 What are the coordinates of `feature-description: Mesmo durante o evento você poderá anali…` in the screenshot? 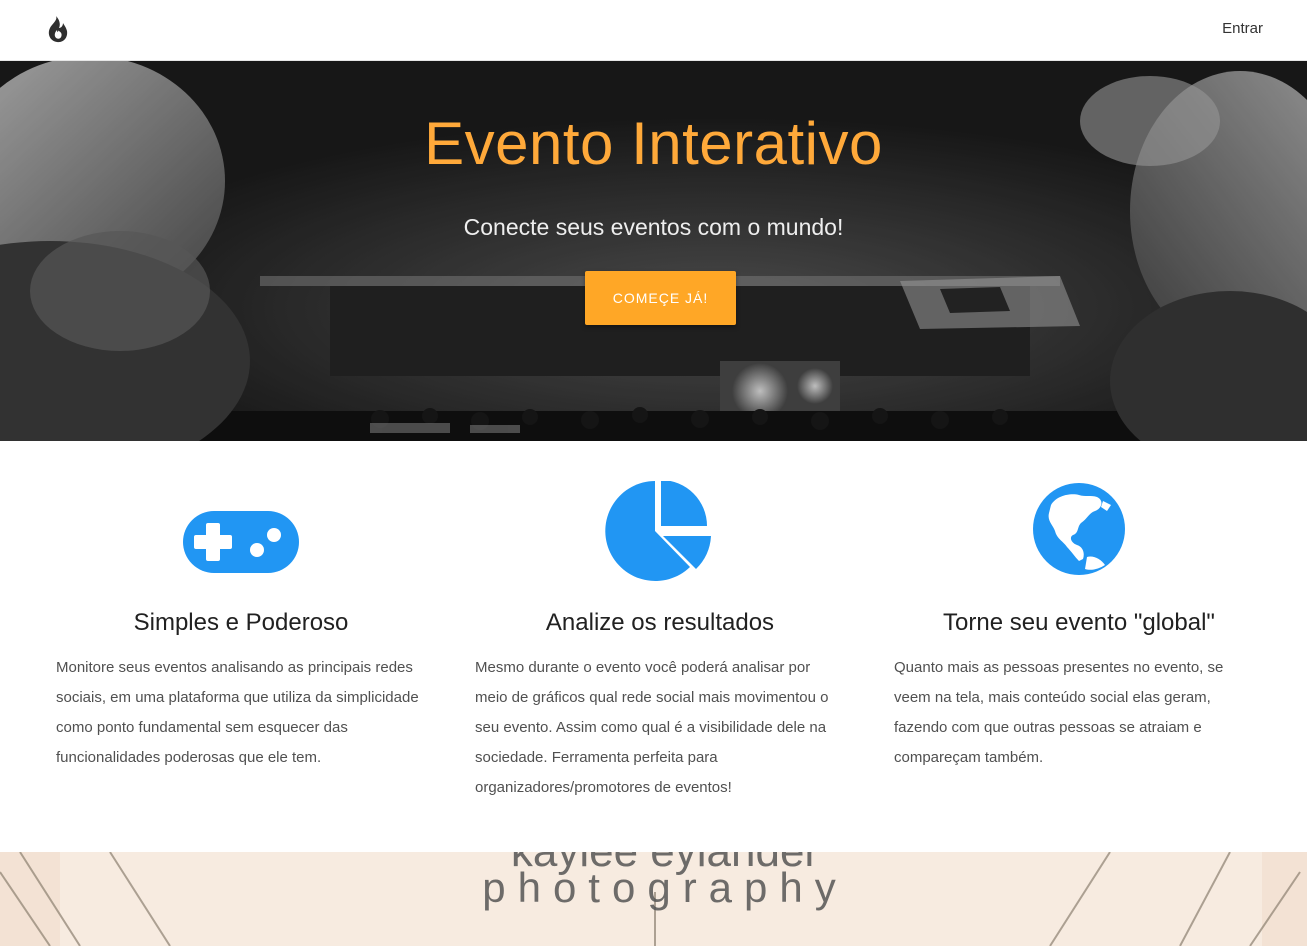 It's located at (652, 727).